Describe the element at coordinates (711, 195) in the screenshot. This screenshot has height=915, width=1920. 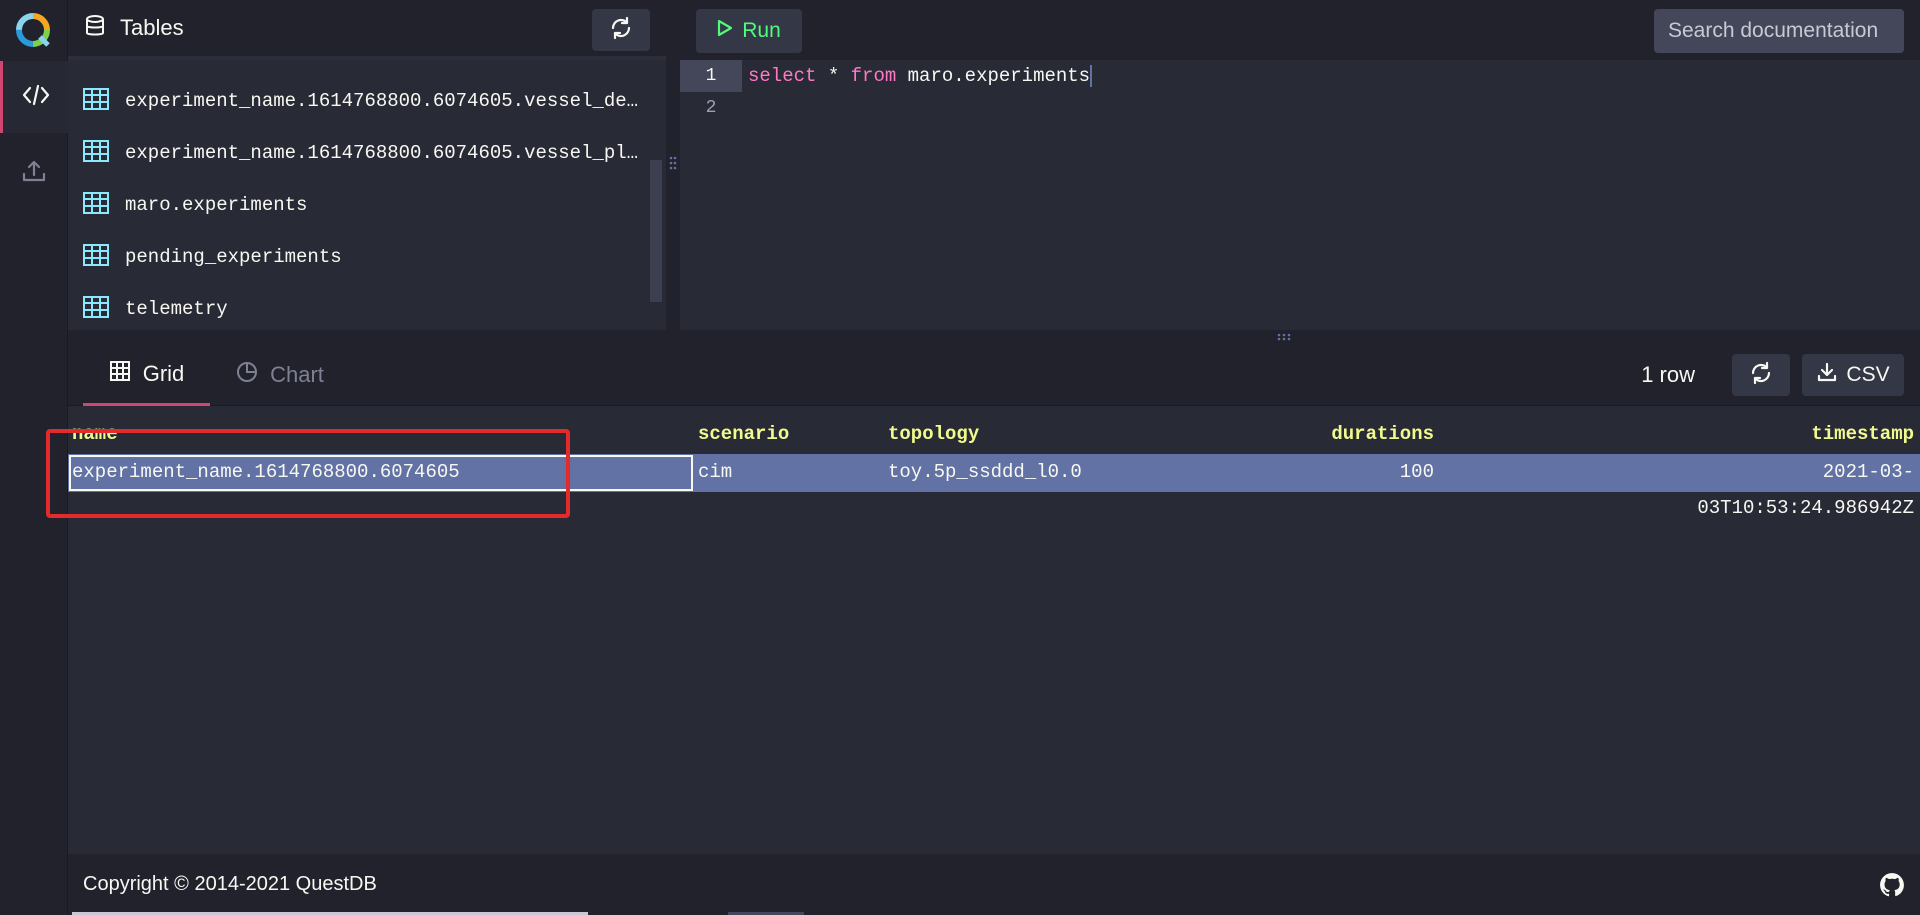
I see `line-number-gutter: 1 2` at that location.